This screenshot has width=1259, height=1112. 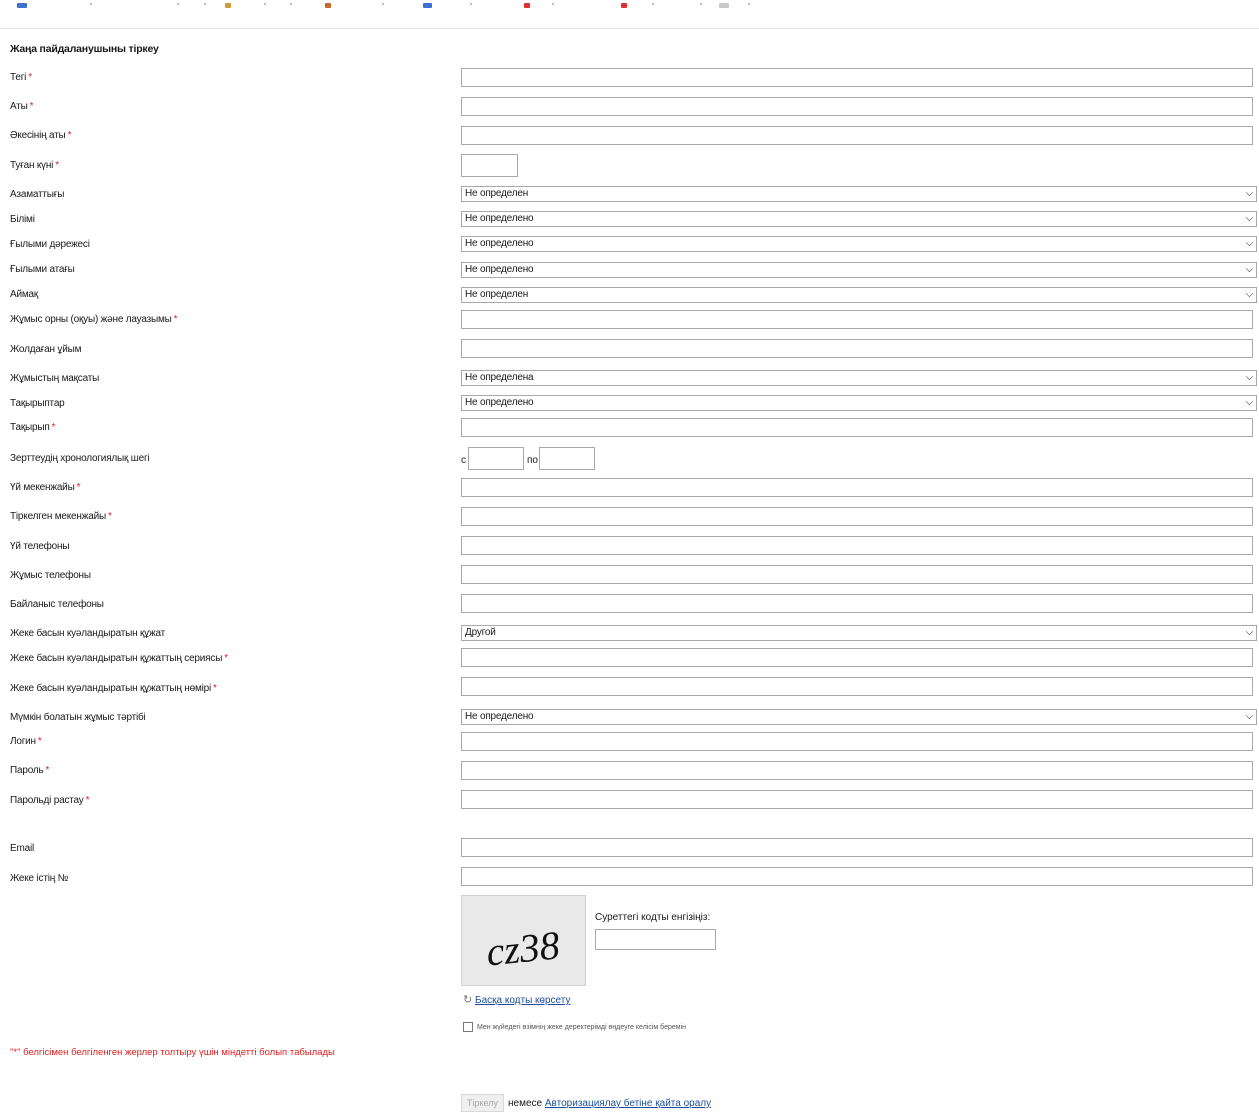 I want to click on surname-input, so click(x=857, y=77).